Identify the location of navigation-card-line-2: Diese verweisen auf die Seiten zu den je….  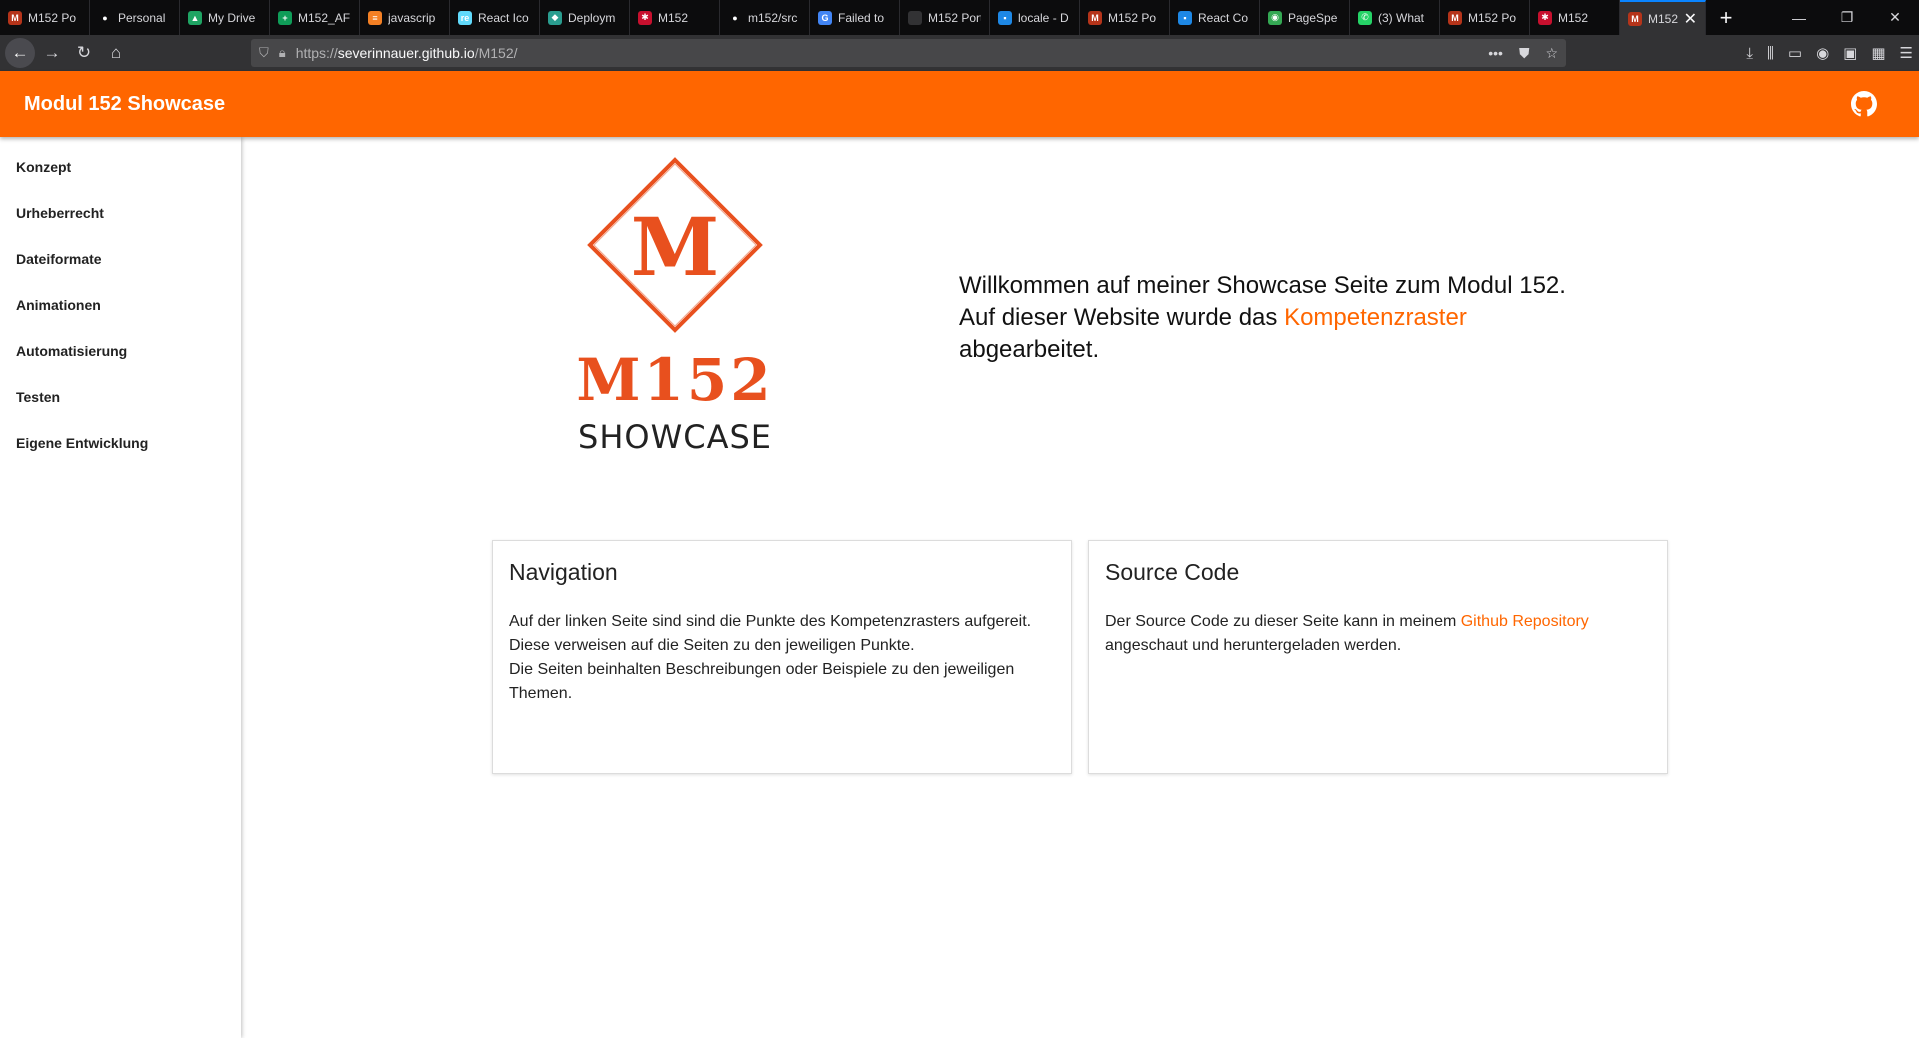
(712, 645).